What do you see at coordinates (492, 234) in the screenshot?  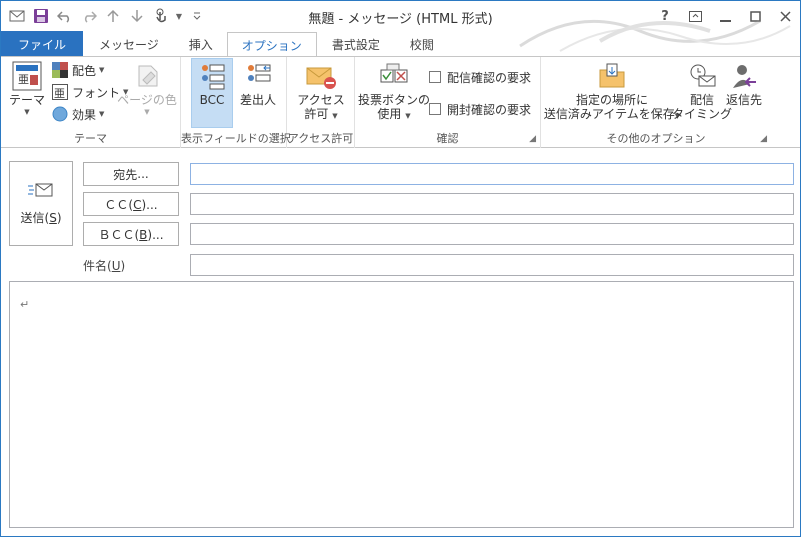 I see `bcc-field` at bounding box center [492, 234].